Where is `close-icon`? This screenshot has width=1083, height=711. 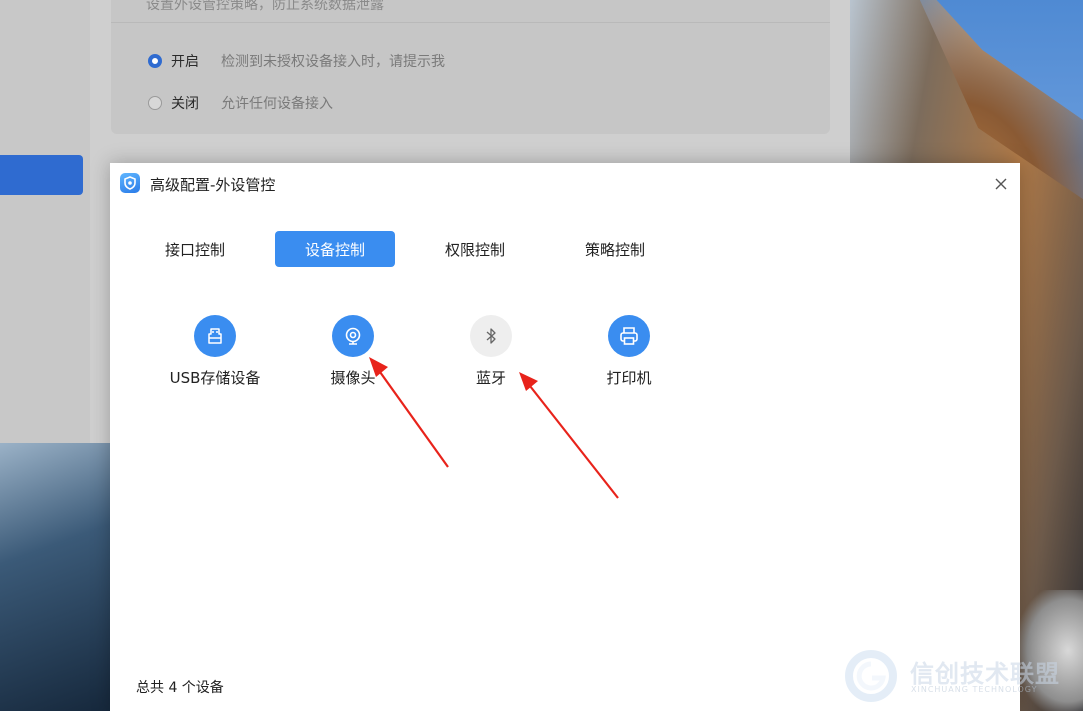 close-icon is located at coordinates (1001, 184).